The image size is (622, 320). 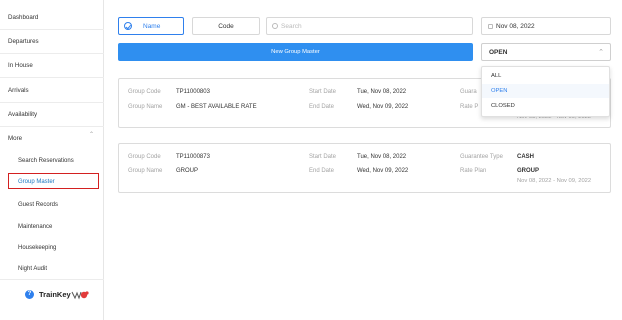 What do you see at coordinates (515, 26) in the screenshot?
I see `date-value: Nov 08, 2022` at bounding box center [515, 26].